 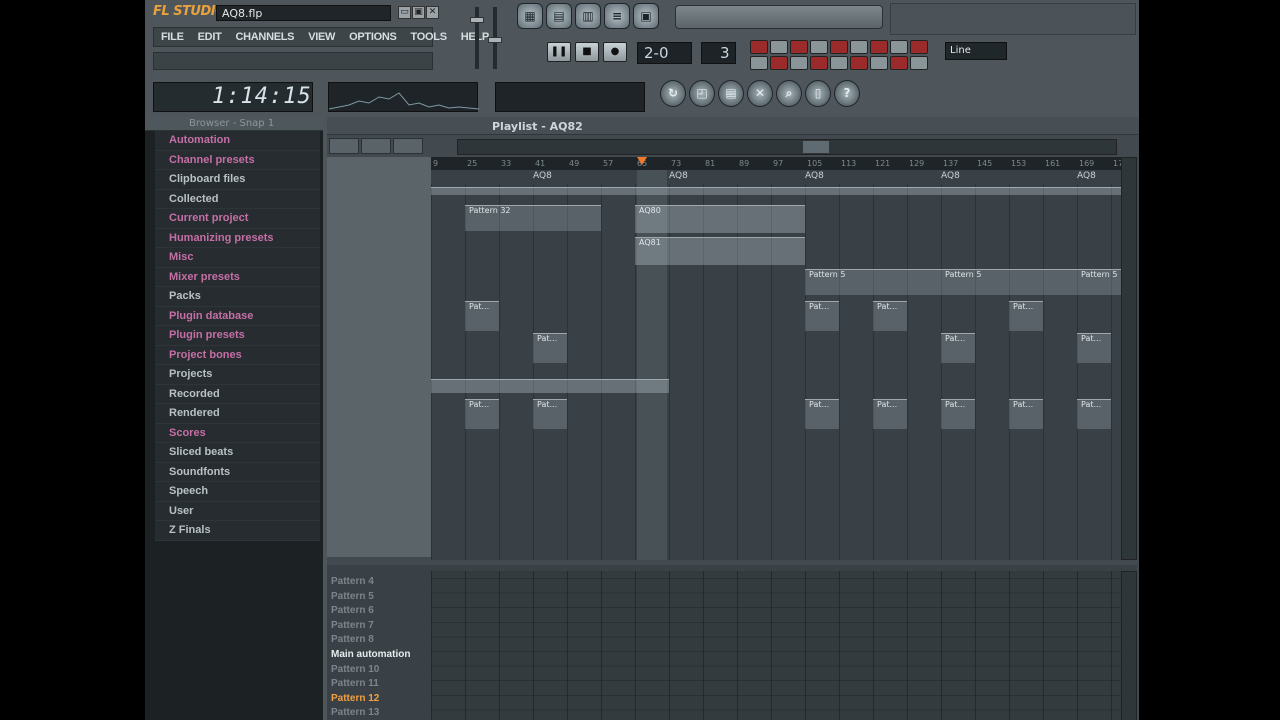 What do you see at coordinates (377, 670) in the screenshot?
I see `pattern-row-label: Pattern 10` at bounding box center [377, 670].